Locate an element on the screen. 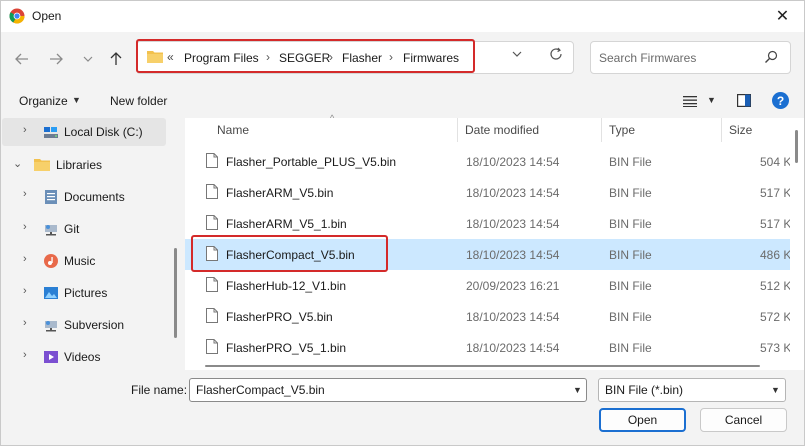 This screenshot has height=446, width=805. file-size: 486 K is located at coordinates (775, 255).